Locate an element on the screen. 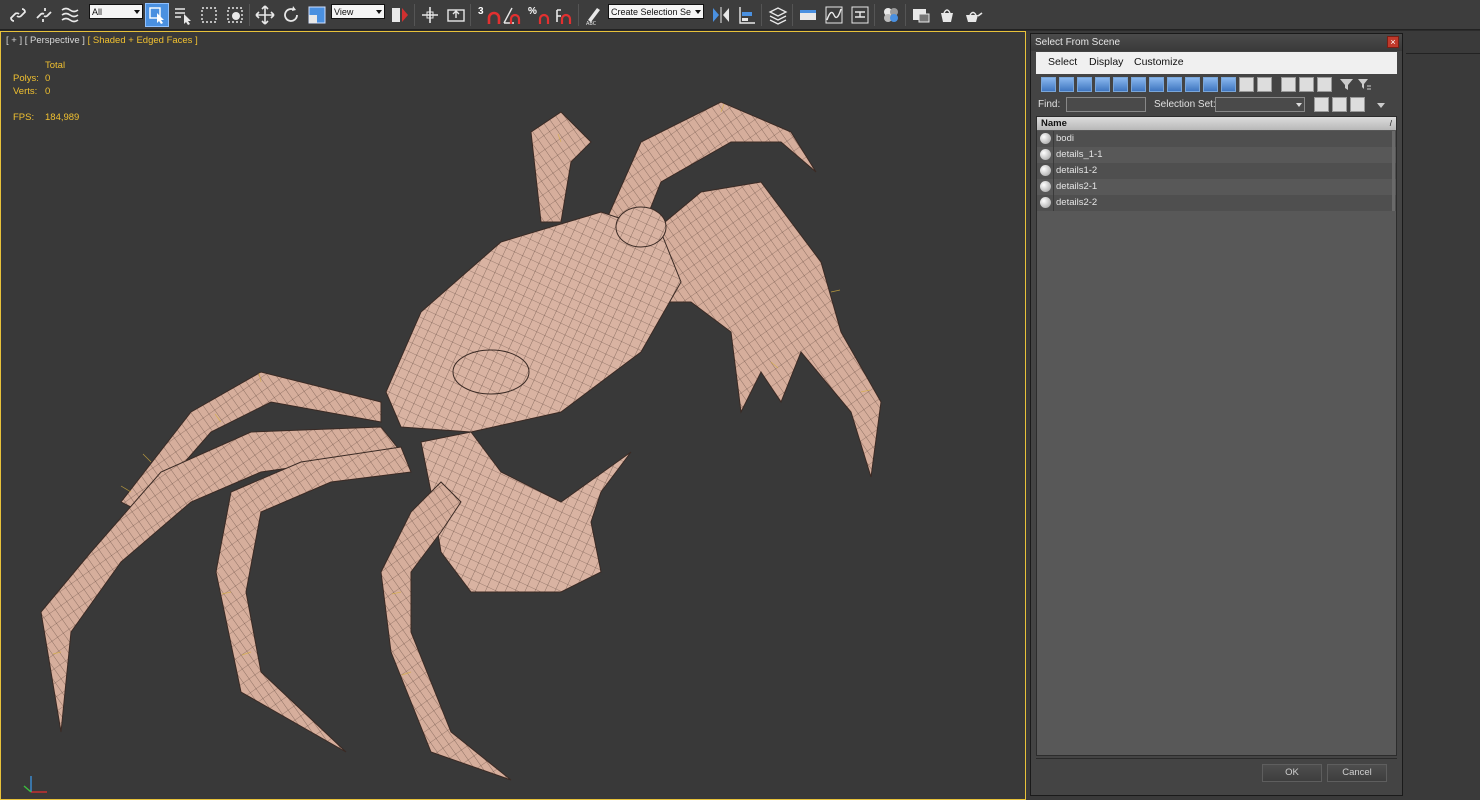 The width and height of the screenshot is (1480, 800). graphite-ribbon-icon is located at coordinates (808, 15).